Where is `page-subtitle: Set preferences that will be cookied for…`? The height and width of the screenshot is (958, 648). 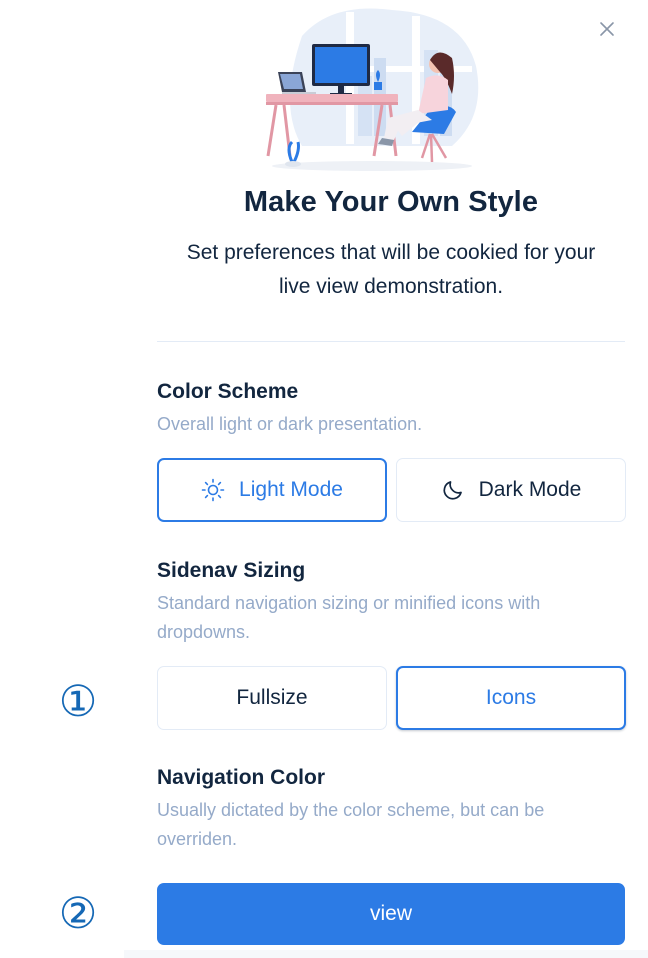 page-subtitle: Set preferences that will be cookied for… is located at coordinates (391, 270).